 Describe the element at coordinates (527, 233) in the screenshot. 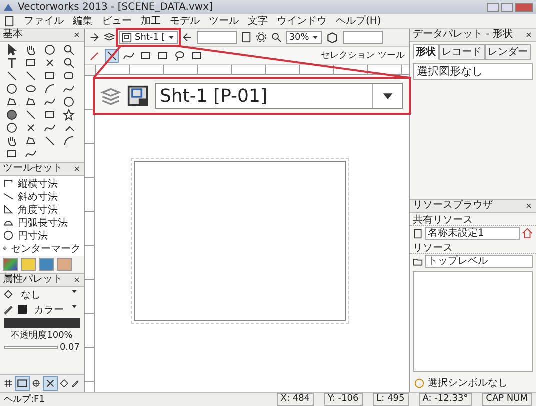

I see `home-icon` at that location.